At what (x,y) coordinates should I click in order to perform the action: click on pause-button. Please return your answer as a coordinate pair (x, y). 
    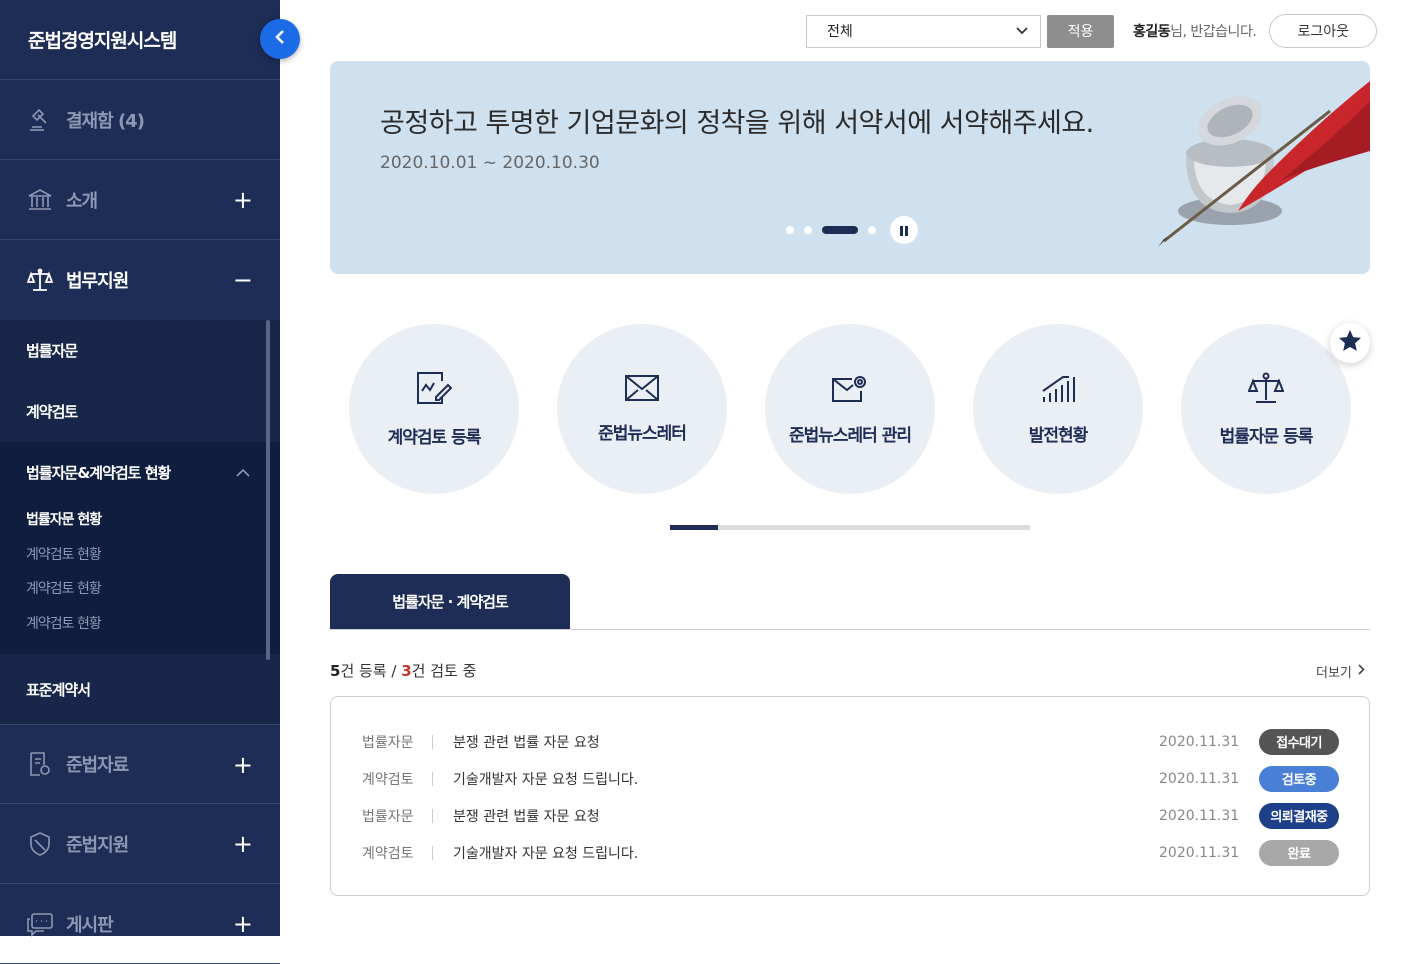
    Looking at the image, I should click on (904, 230).